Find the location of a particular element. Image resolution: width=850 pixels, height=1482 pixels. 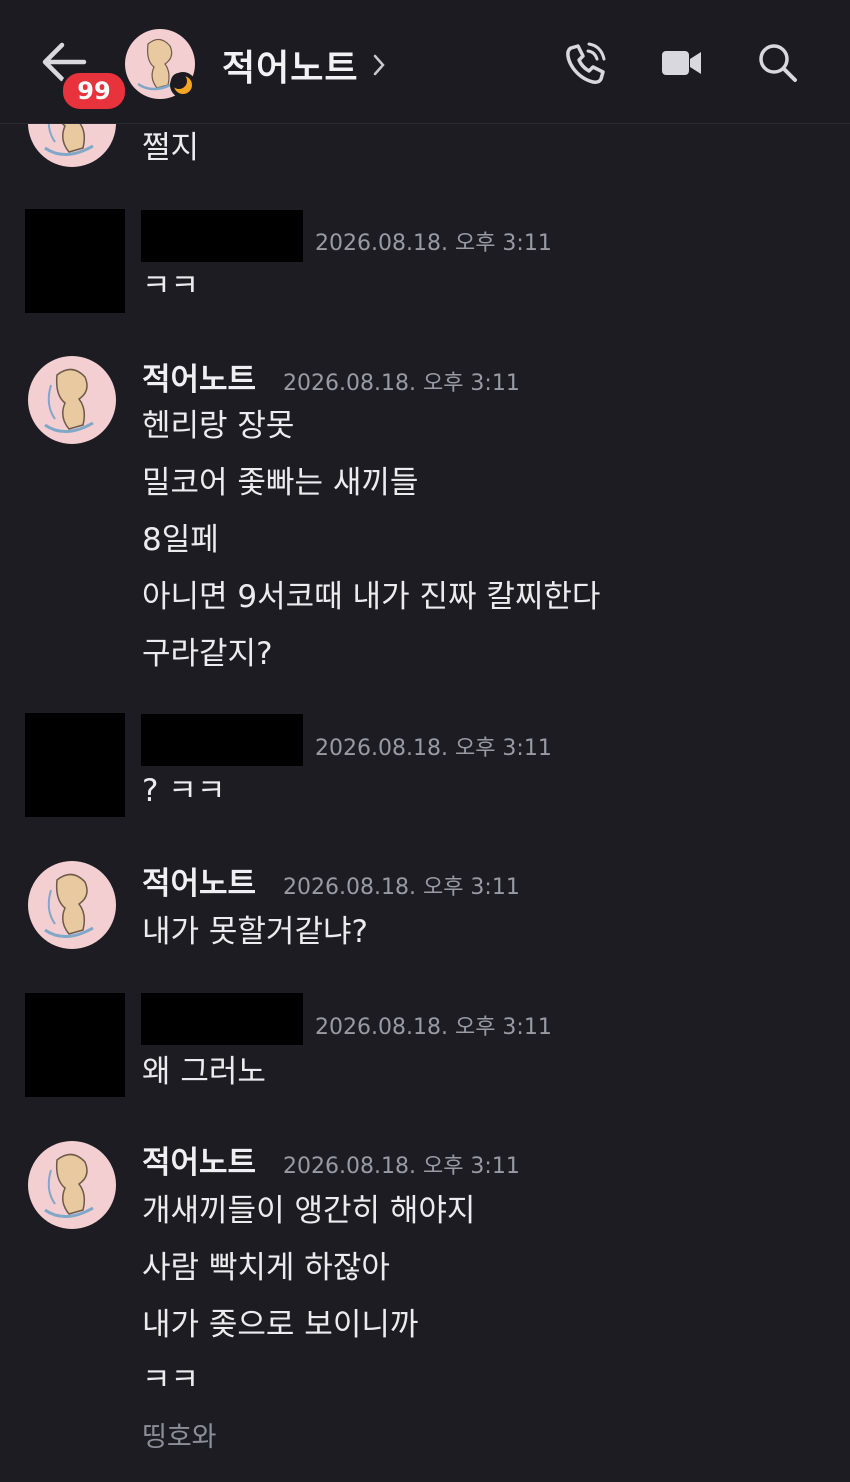

message-line: 내가 좆으로 보이니까 is located at coordinates (280, 1325).